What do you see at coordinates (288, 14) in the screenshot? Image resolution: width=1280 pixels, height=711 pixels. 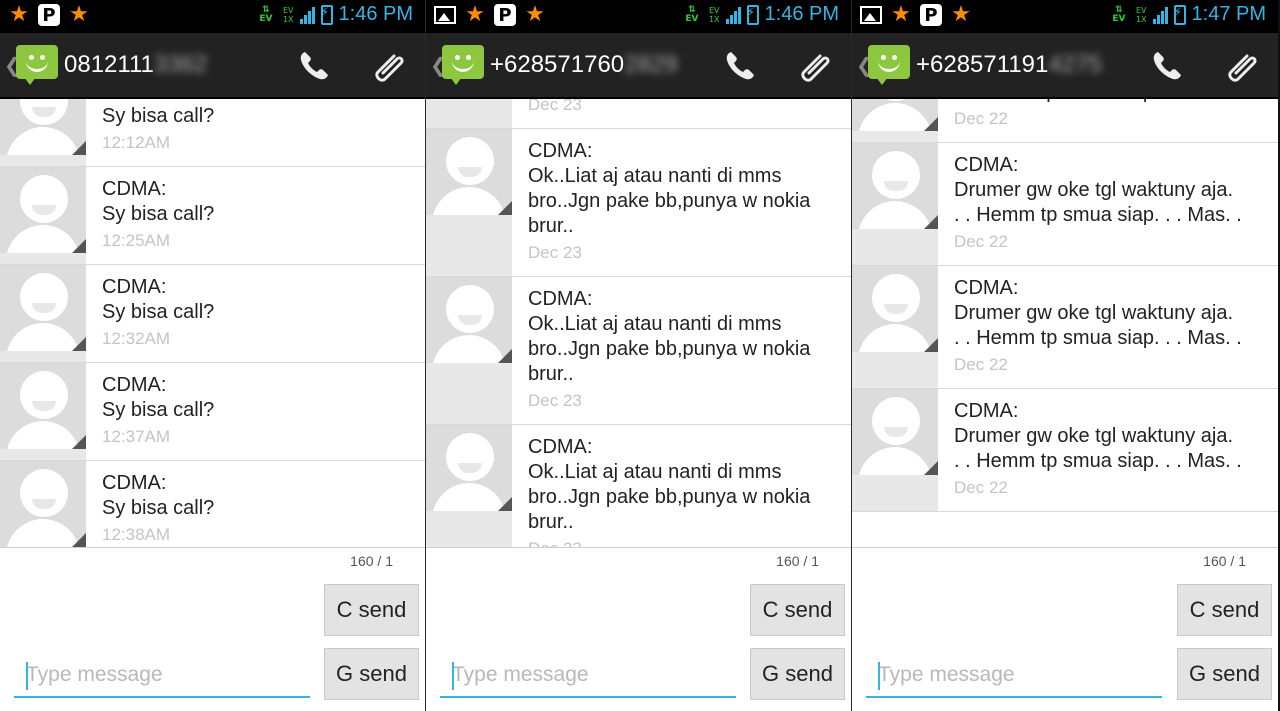 I see `ev-1x-indicator: EV 1X` at bounding box center [288, 14].